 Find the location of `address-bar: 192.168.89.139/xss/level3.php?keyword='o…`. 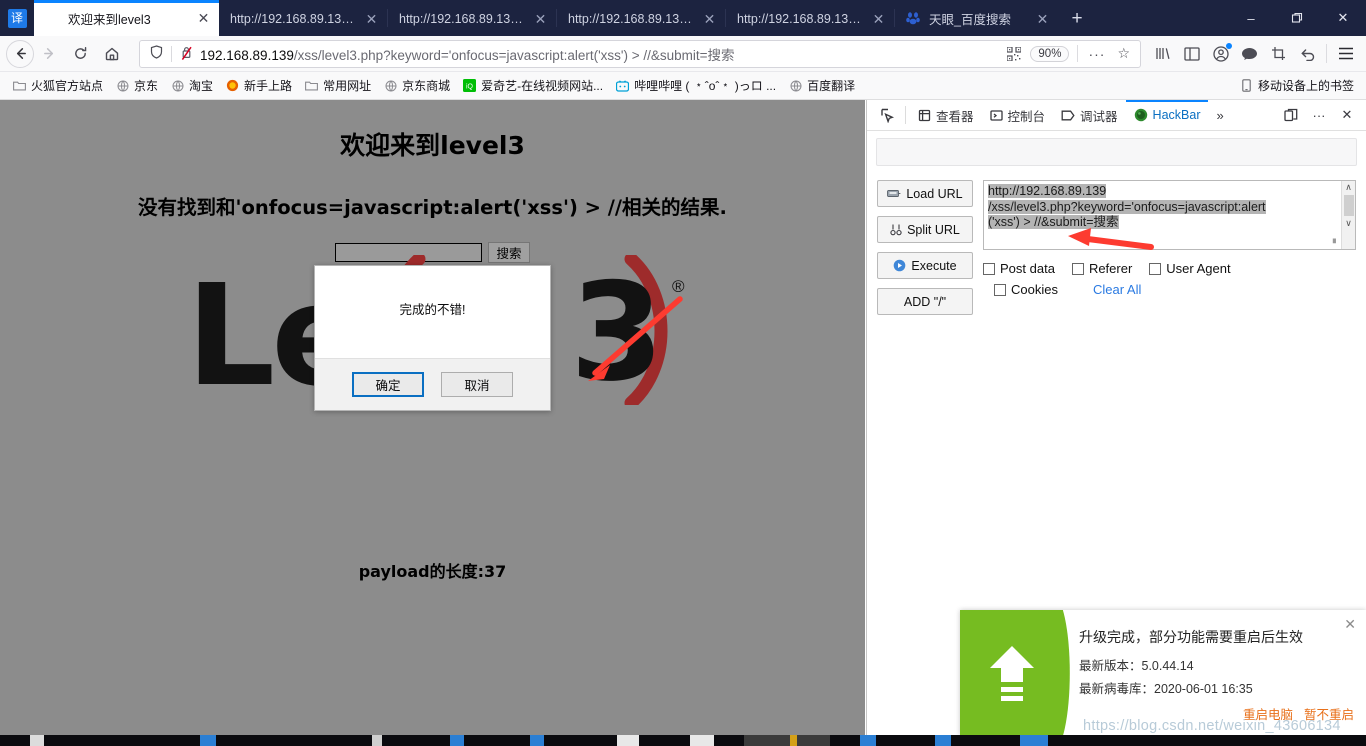

address-bar: 192.168.89.139/xss/level3.php?keyword='o… is located at coordinates (640, 53).